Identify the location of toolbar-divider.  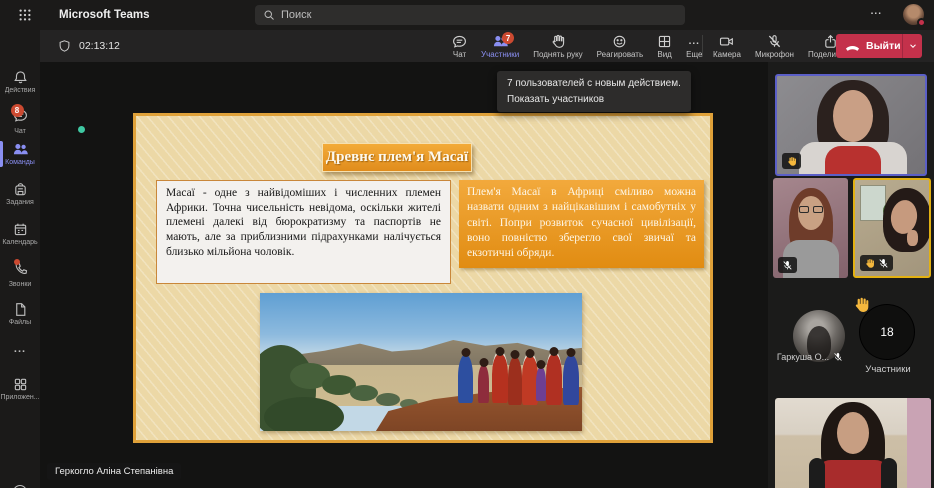
(702, 46).